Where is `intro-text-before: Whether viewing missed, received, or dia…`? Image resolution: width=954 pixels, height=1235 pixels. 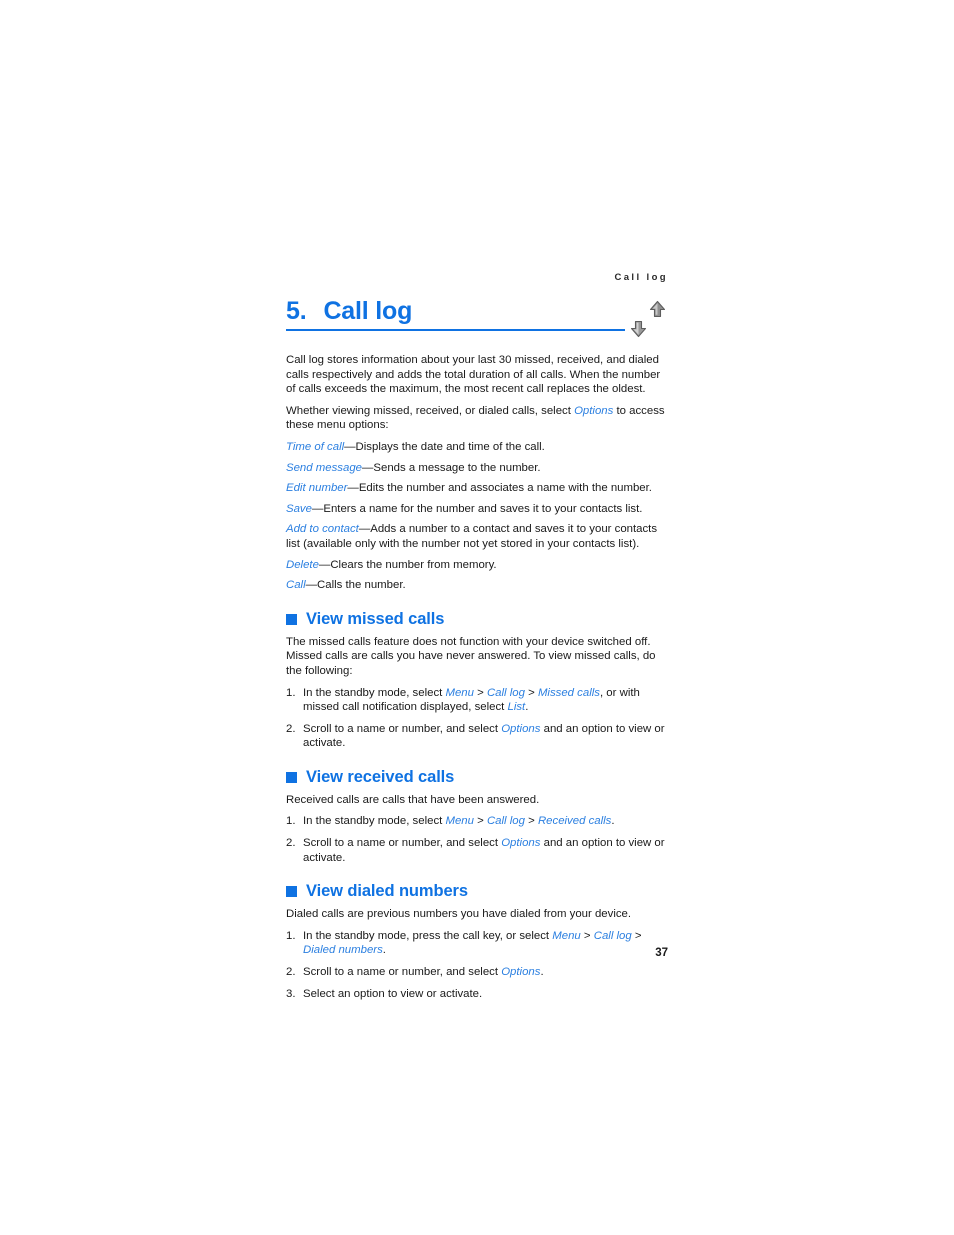
intro-text-before: Whether viewing missed, received, or dia… is located at coordinates (430, 410).